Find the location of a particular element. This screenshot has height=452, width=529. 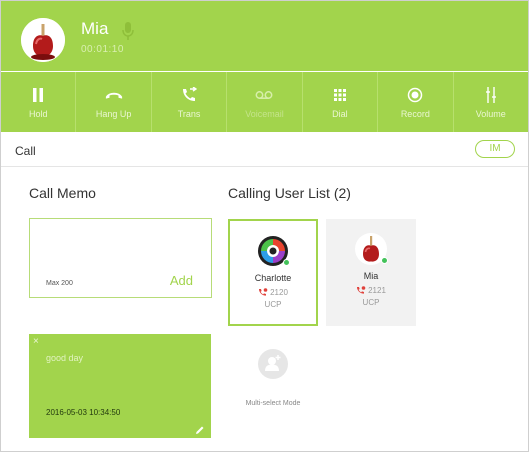

caller-name: Mia is located at coordinates (95, 28).